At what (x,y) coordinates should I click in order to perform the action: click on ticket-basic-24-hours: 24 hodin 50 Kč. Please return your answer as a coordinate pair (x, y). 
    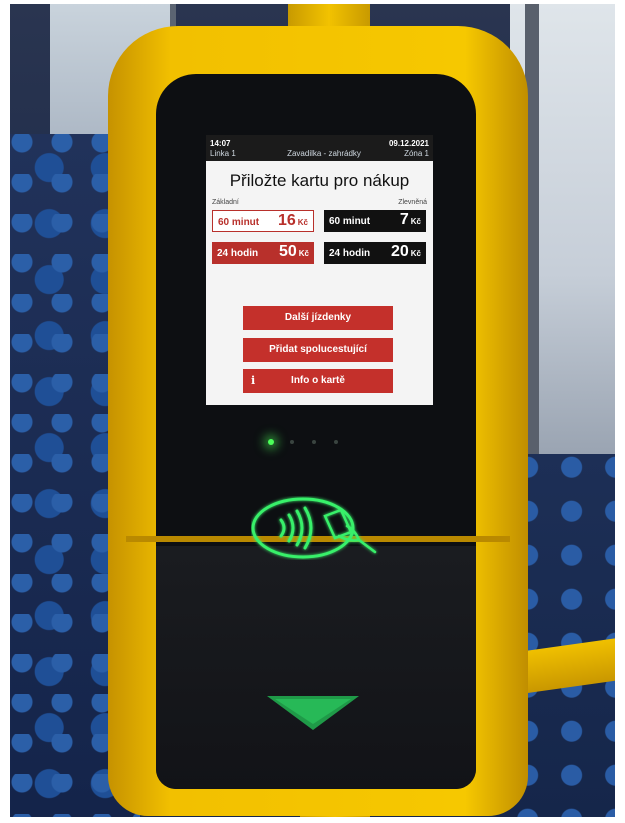
    Looking at the image, I should click on (263, 253).